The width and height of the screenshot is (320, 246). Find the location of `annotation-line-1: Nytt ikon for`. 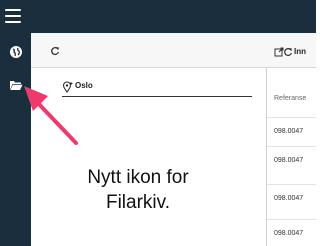

annotation-line-1: Nytt ikon for is located at coordinates (138, 177).